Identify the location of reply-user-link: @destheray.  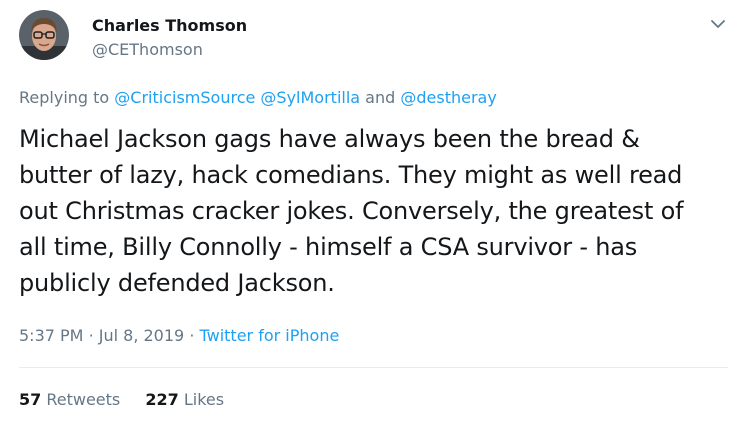
(448, 97).